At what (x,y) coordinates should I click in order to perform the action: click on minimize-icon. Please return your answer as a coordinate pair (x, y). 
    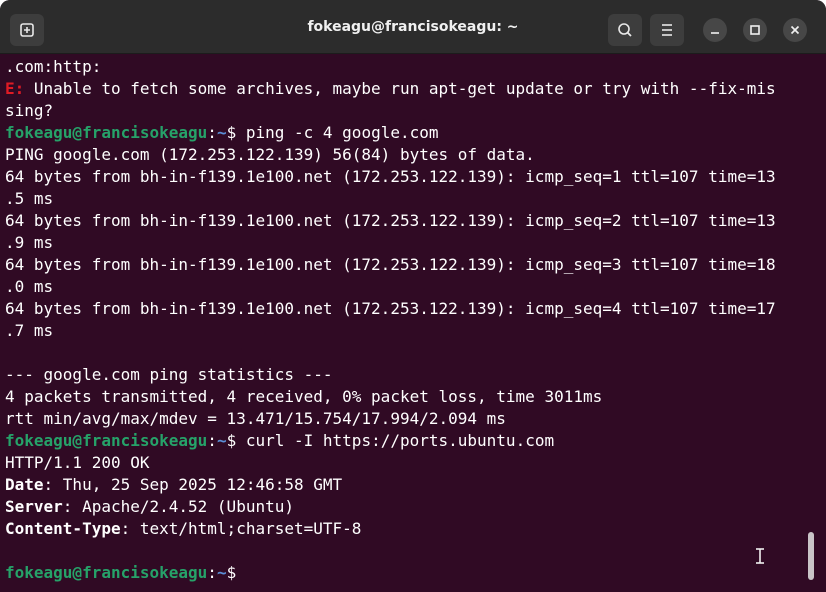
    Looking at the image, I should click on (715, 33).